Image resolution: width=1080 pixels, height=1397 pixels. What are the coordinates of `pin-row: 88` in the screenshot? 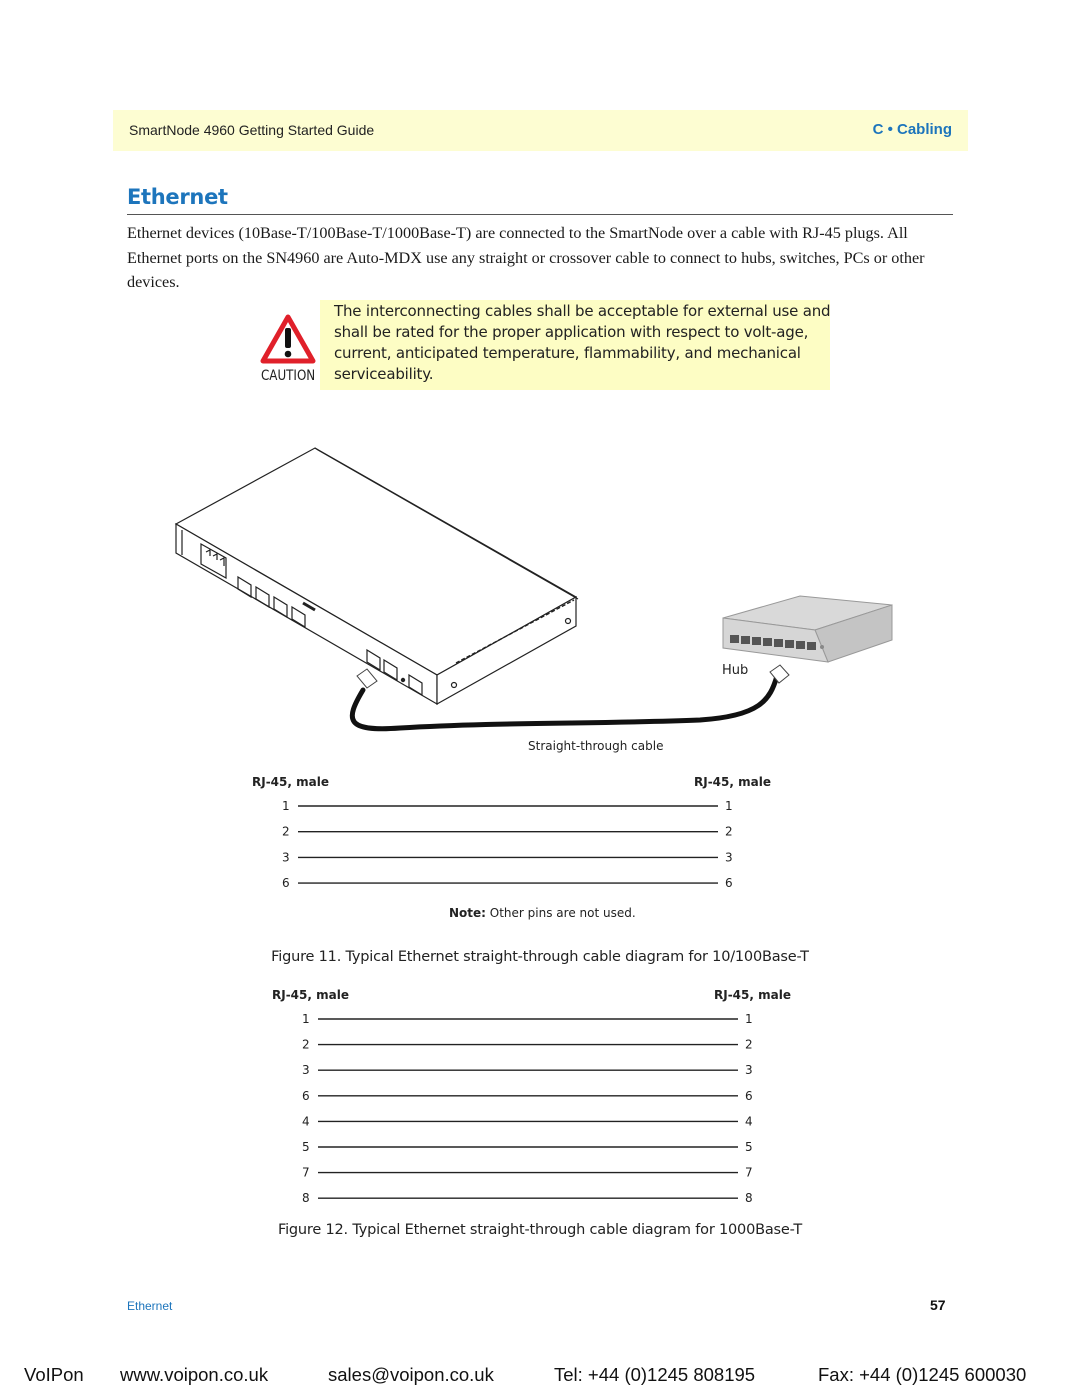 It's located at (527, 1198).